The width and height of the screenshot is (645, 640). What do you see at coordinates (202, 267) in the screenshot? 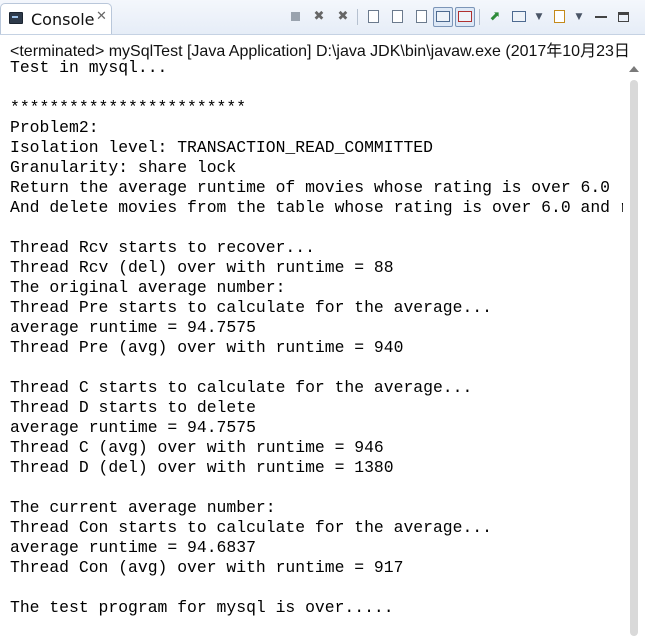
I see `console-line: Thread Rcv (del) over with runtime = 88` at bounding box center [202, 267].